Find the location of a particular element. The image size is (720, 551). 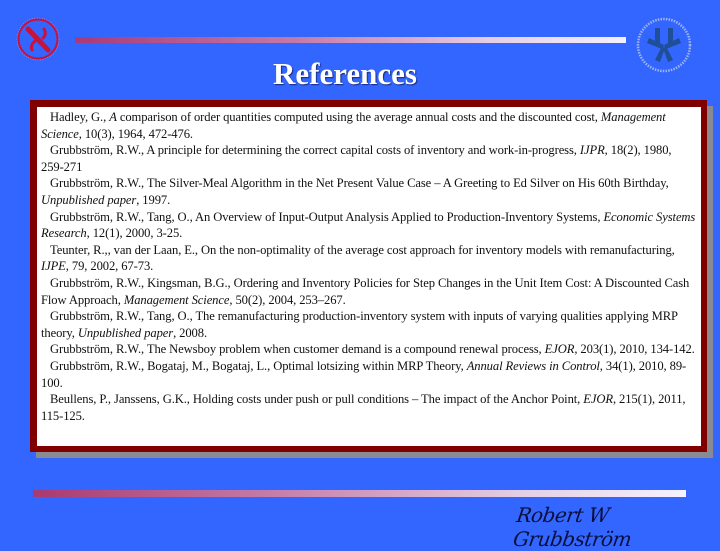

bottom-decorative-bar is located at coordinates (359, 493).